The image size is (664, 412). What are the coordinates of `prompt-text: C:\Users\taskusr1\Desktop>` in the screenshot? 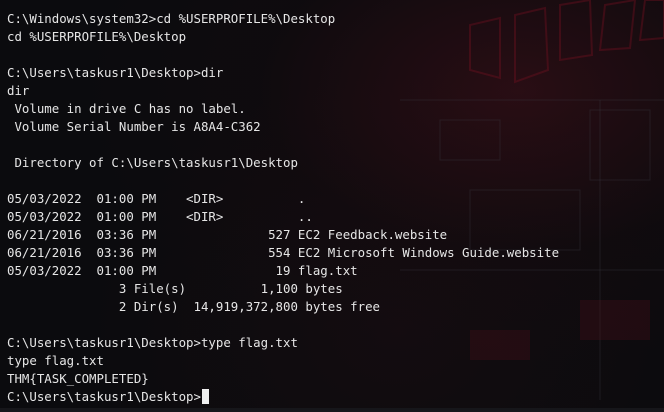 It's located at (104, 396).